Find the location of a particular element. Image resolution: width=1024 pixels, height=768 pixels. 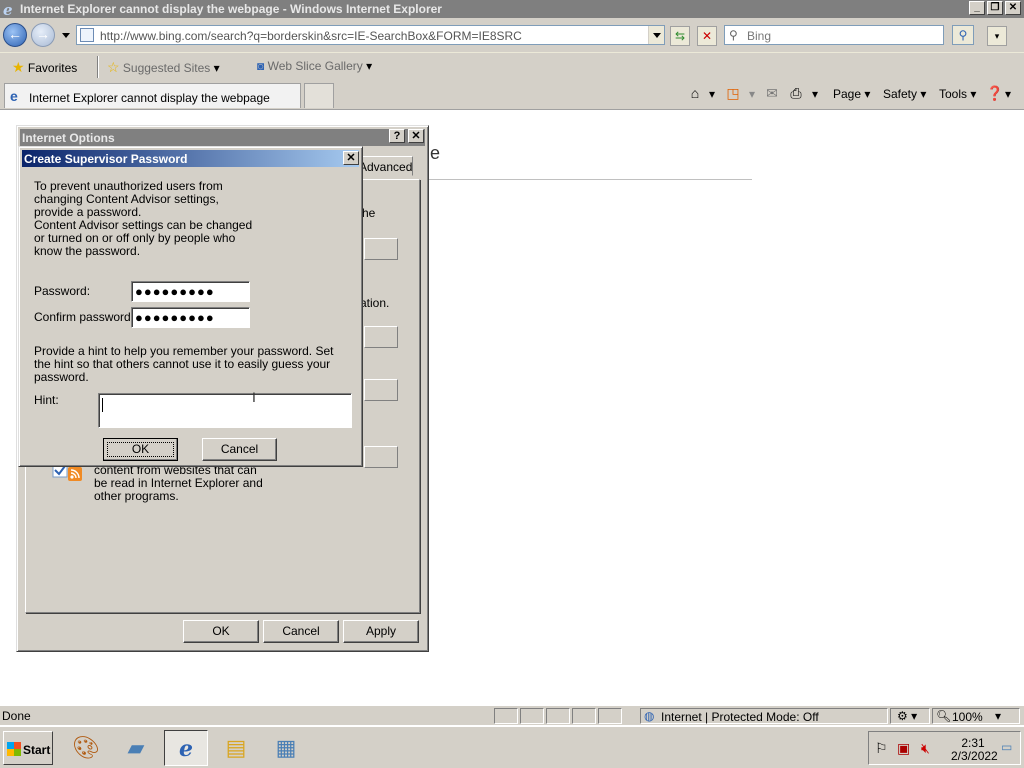

search-box: ⚲ Bing is located at coordinates (834, 35).